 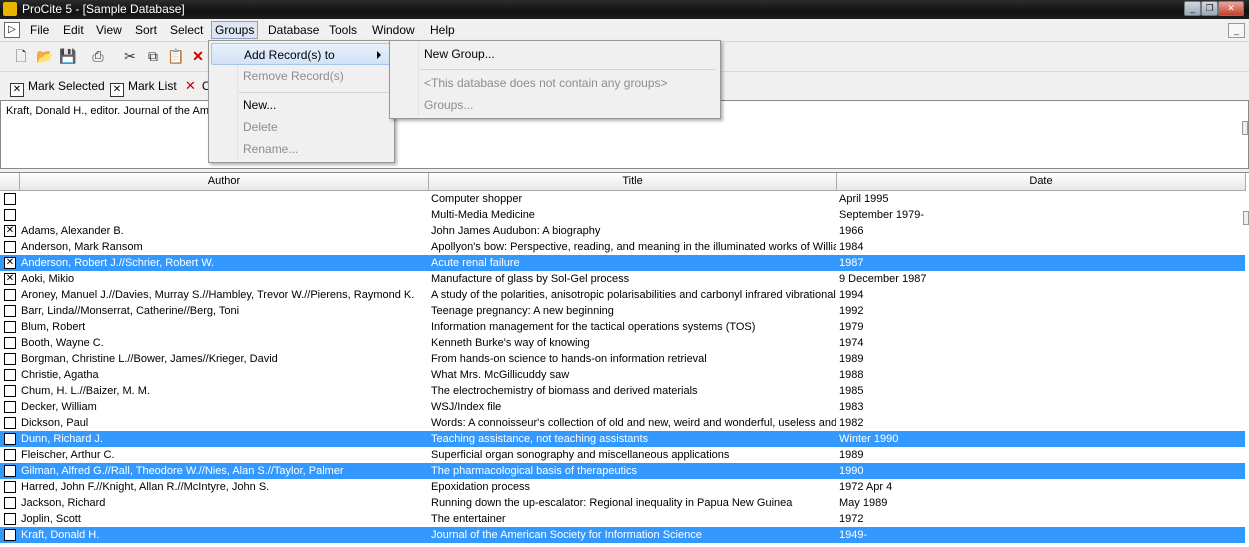 What do you see at coordinates (1246, 218) in the screenshot?
I see `table-scrollbar` at bounding box center [1246, 218].